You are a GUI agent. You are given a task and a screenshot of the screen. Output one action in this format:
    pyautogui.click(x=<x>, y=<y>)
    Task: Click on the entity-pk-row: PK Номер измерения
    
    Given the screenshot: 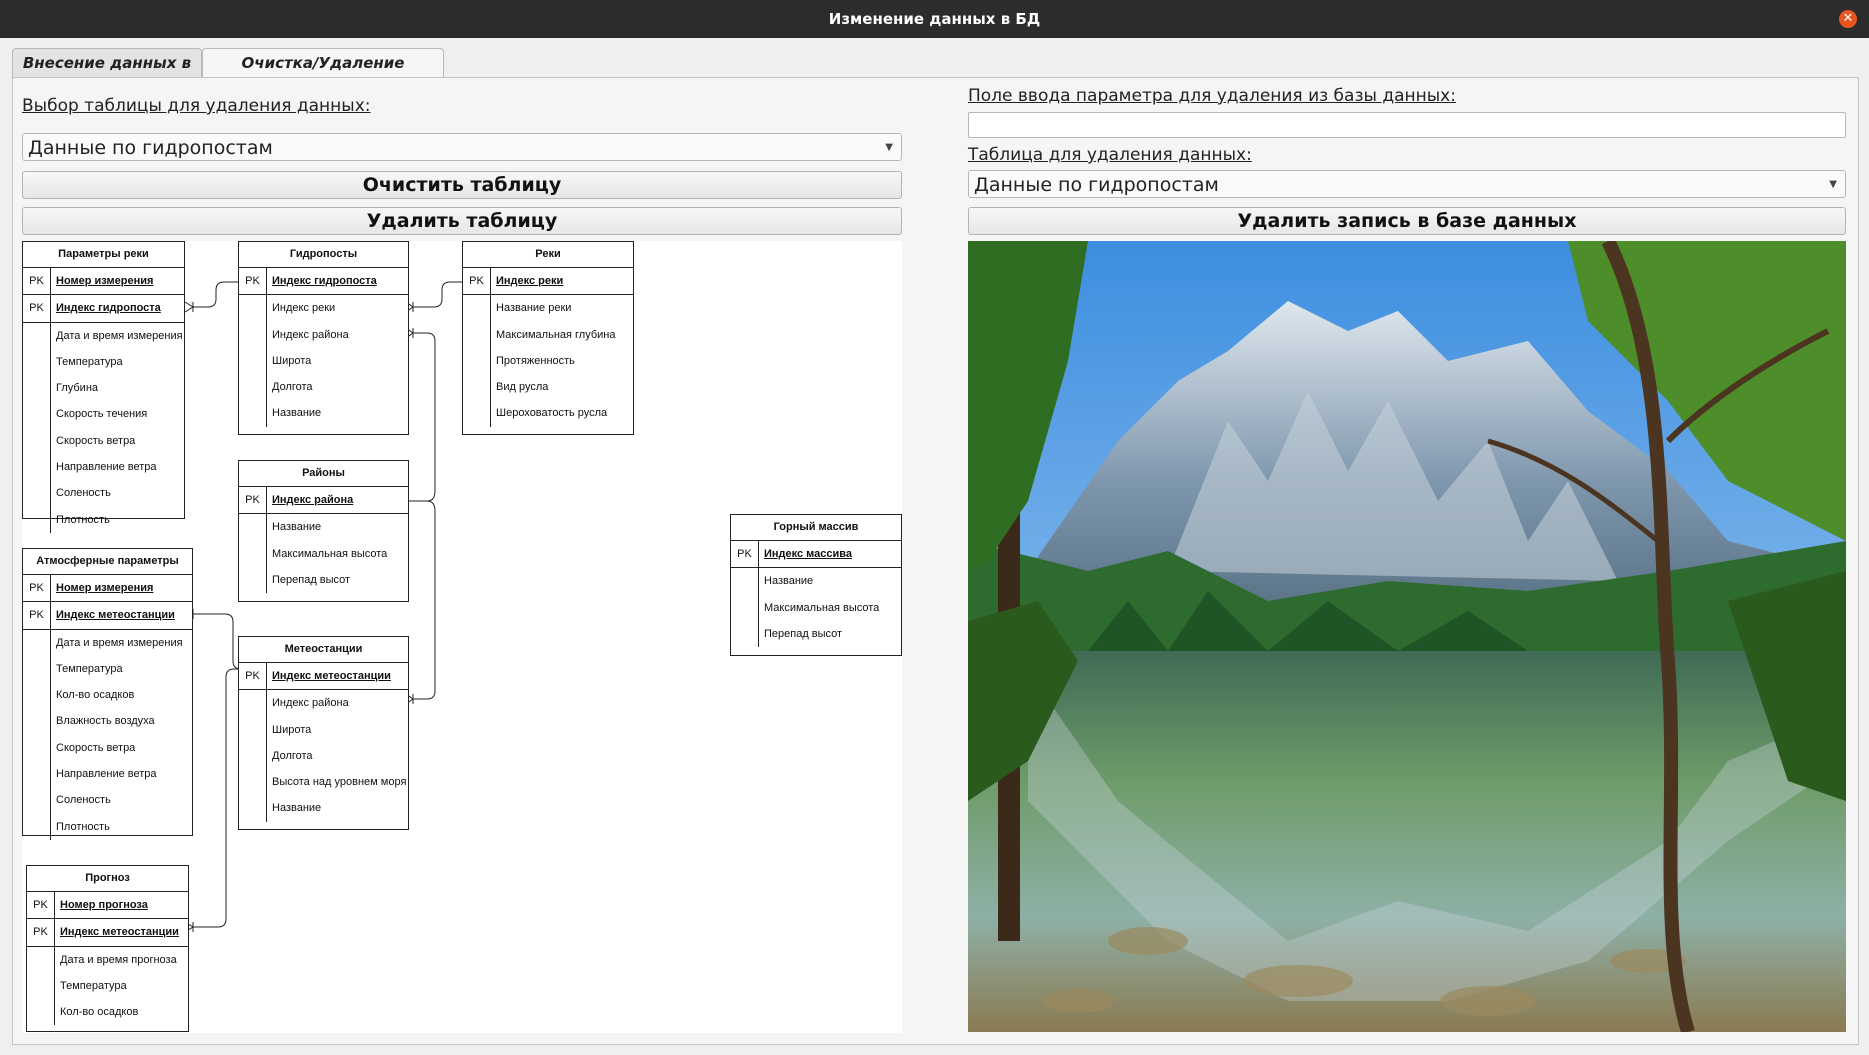 What is the action you would take?
    pyautogui.click(x=103, y=282)
    